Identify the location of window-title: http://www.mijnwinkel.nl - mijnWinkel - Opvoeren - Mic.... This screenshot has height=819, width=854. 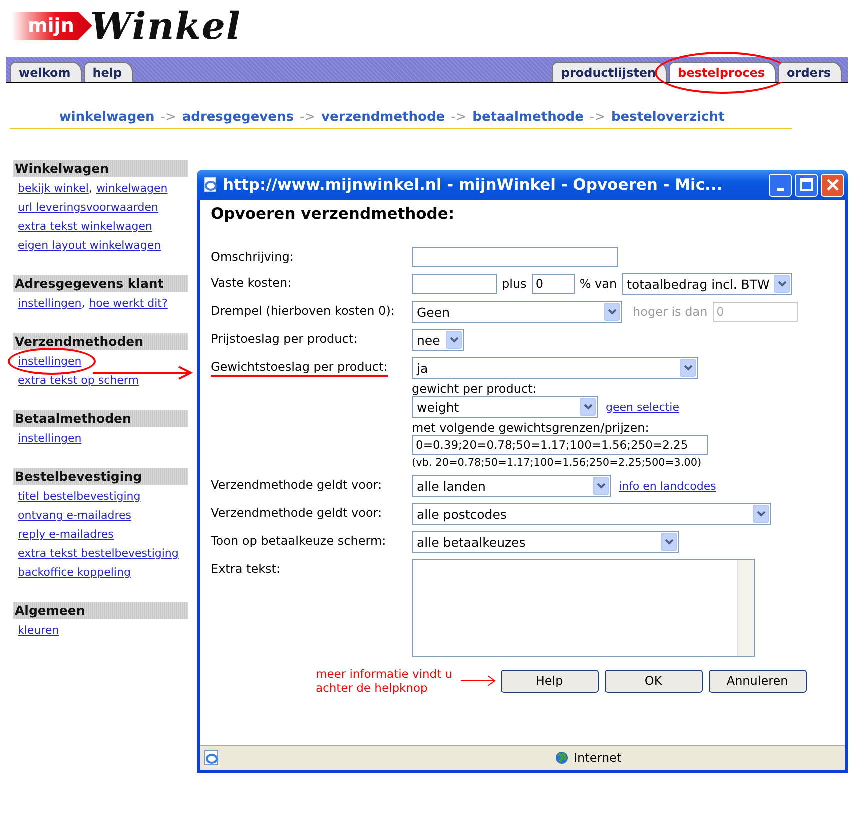
(473, 185).